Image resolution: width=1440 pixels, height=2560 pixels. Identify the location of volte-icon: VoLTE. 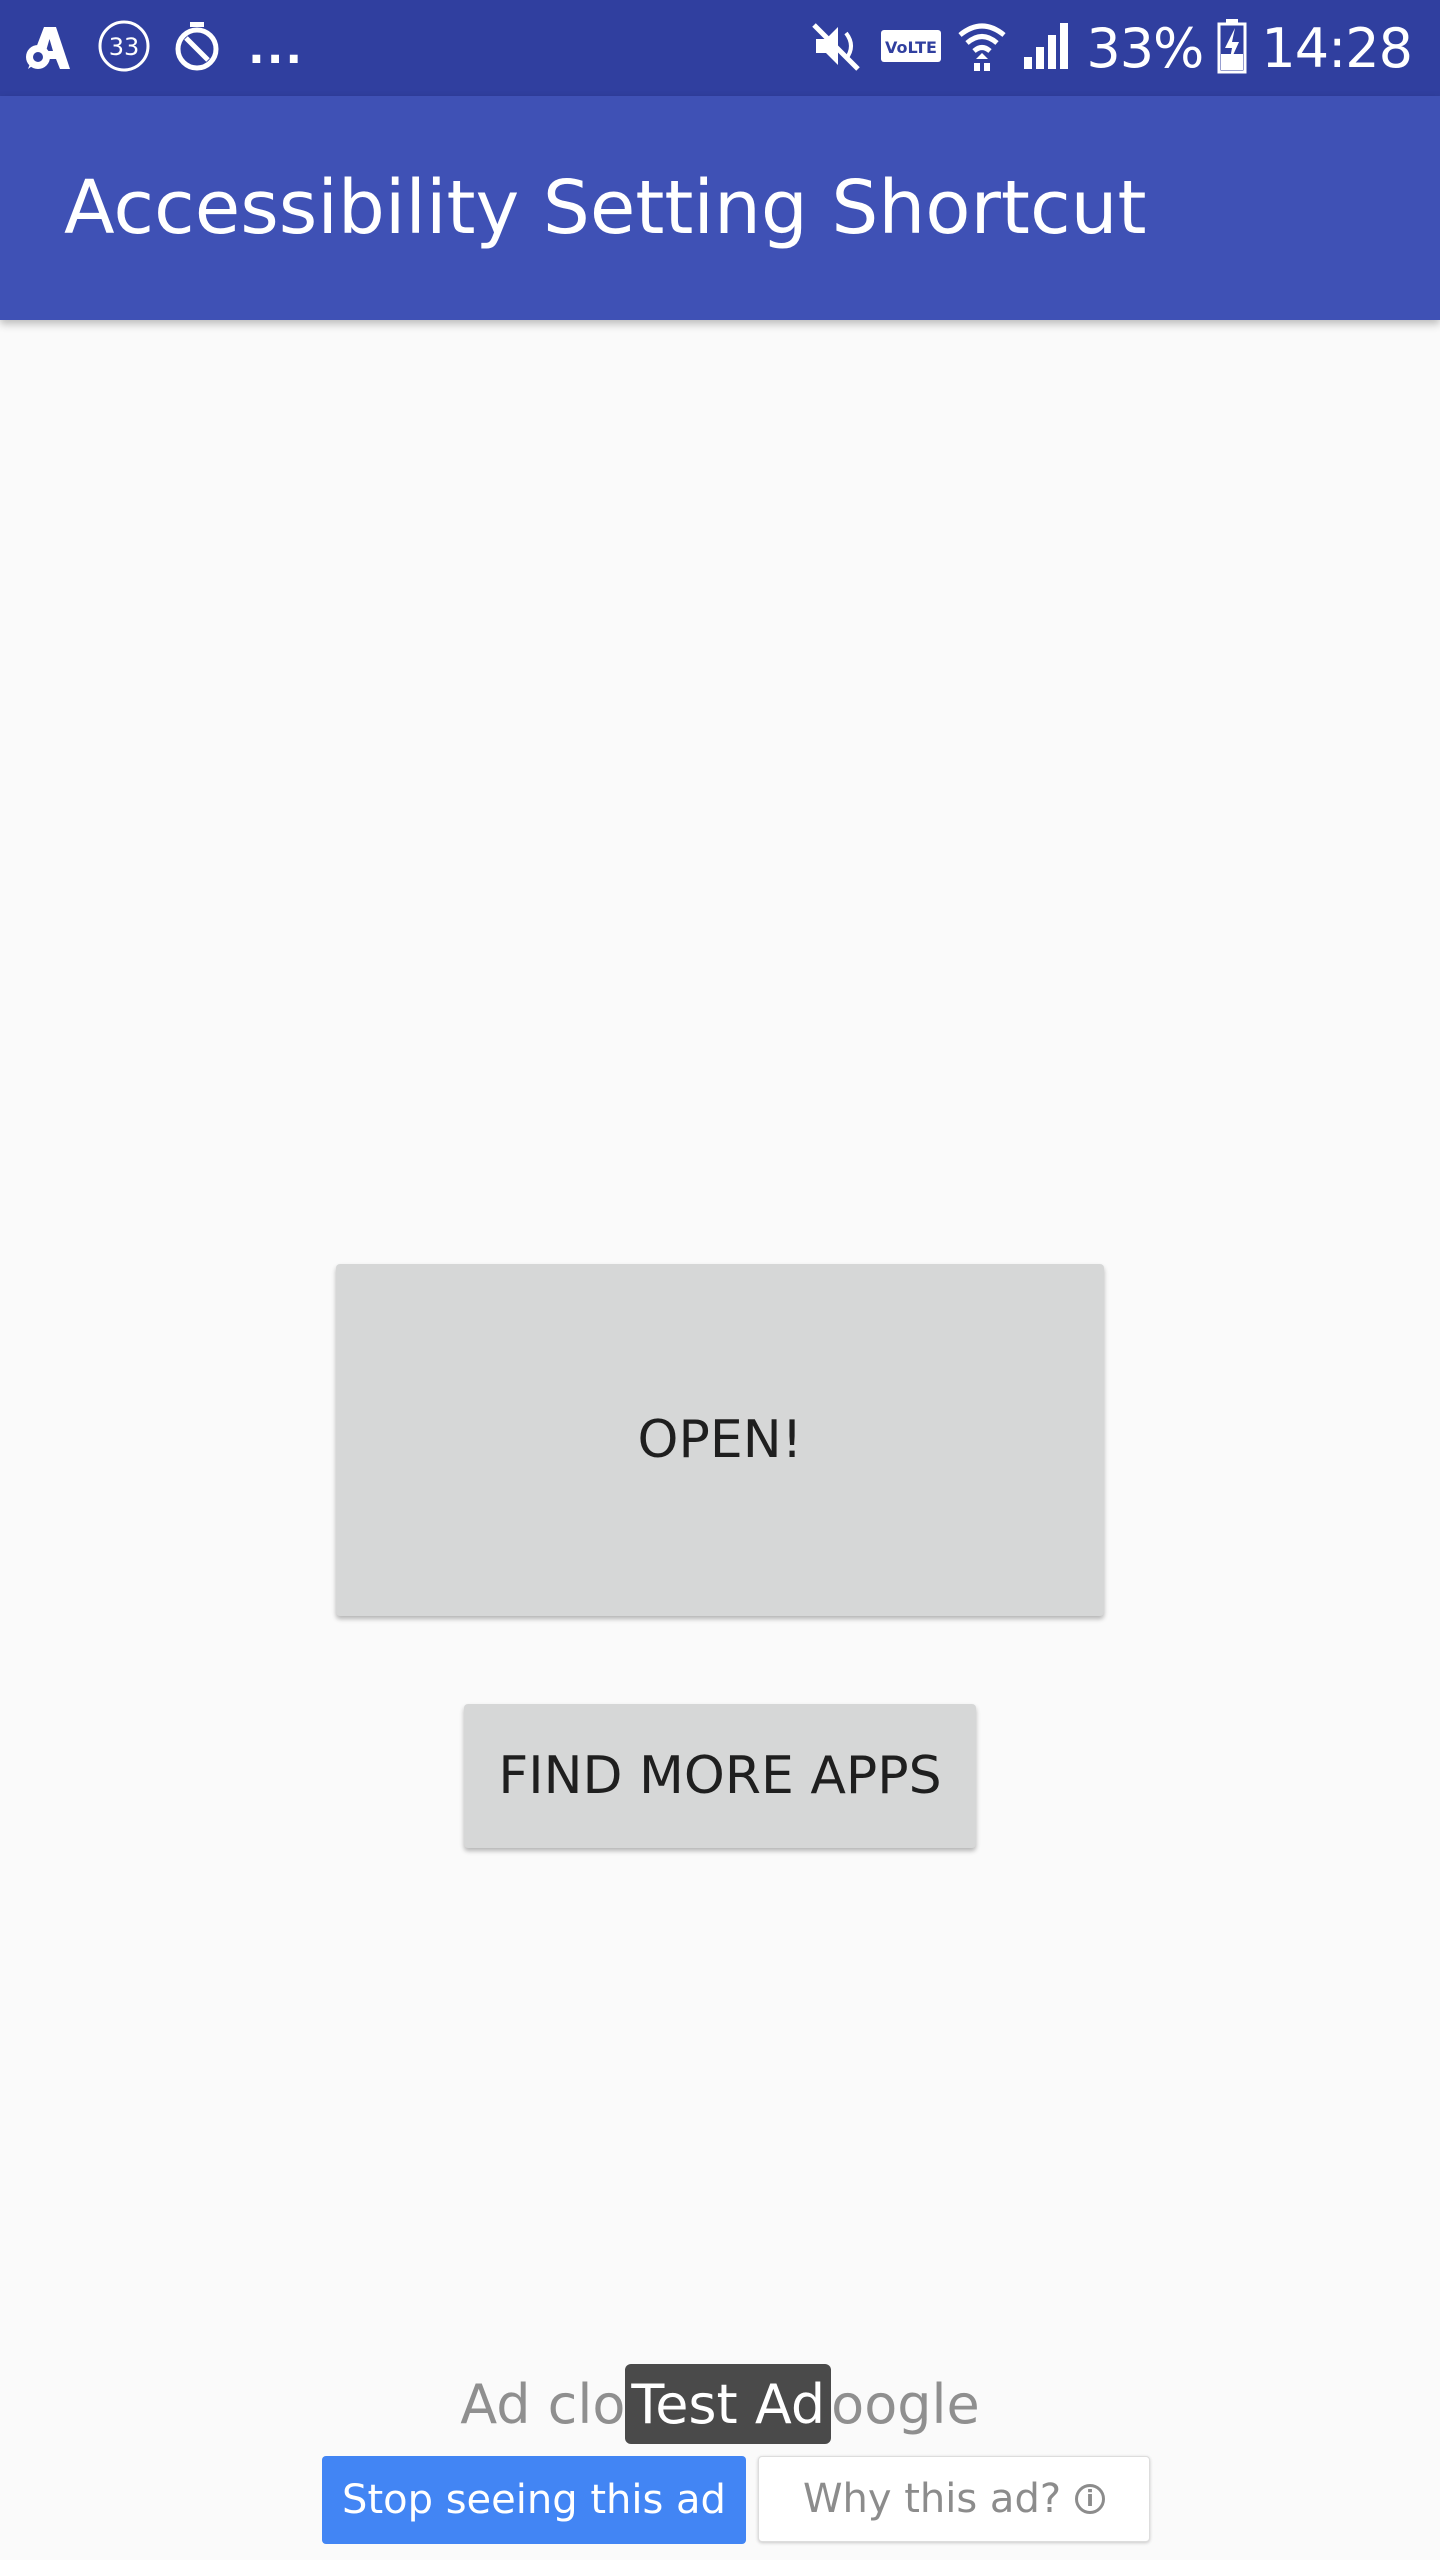
(911, 48).